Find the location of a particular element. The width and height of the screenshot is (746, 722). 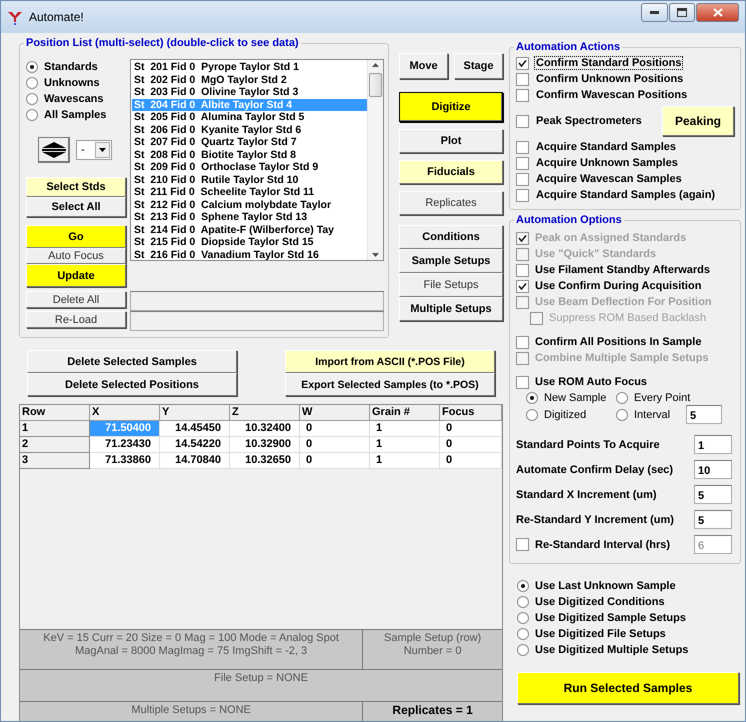

checkbox-label: Use Confirm During Acquisition is located at coordinates (618, 286).